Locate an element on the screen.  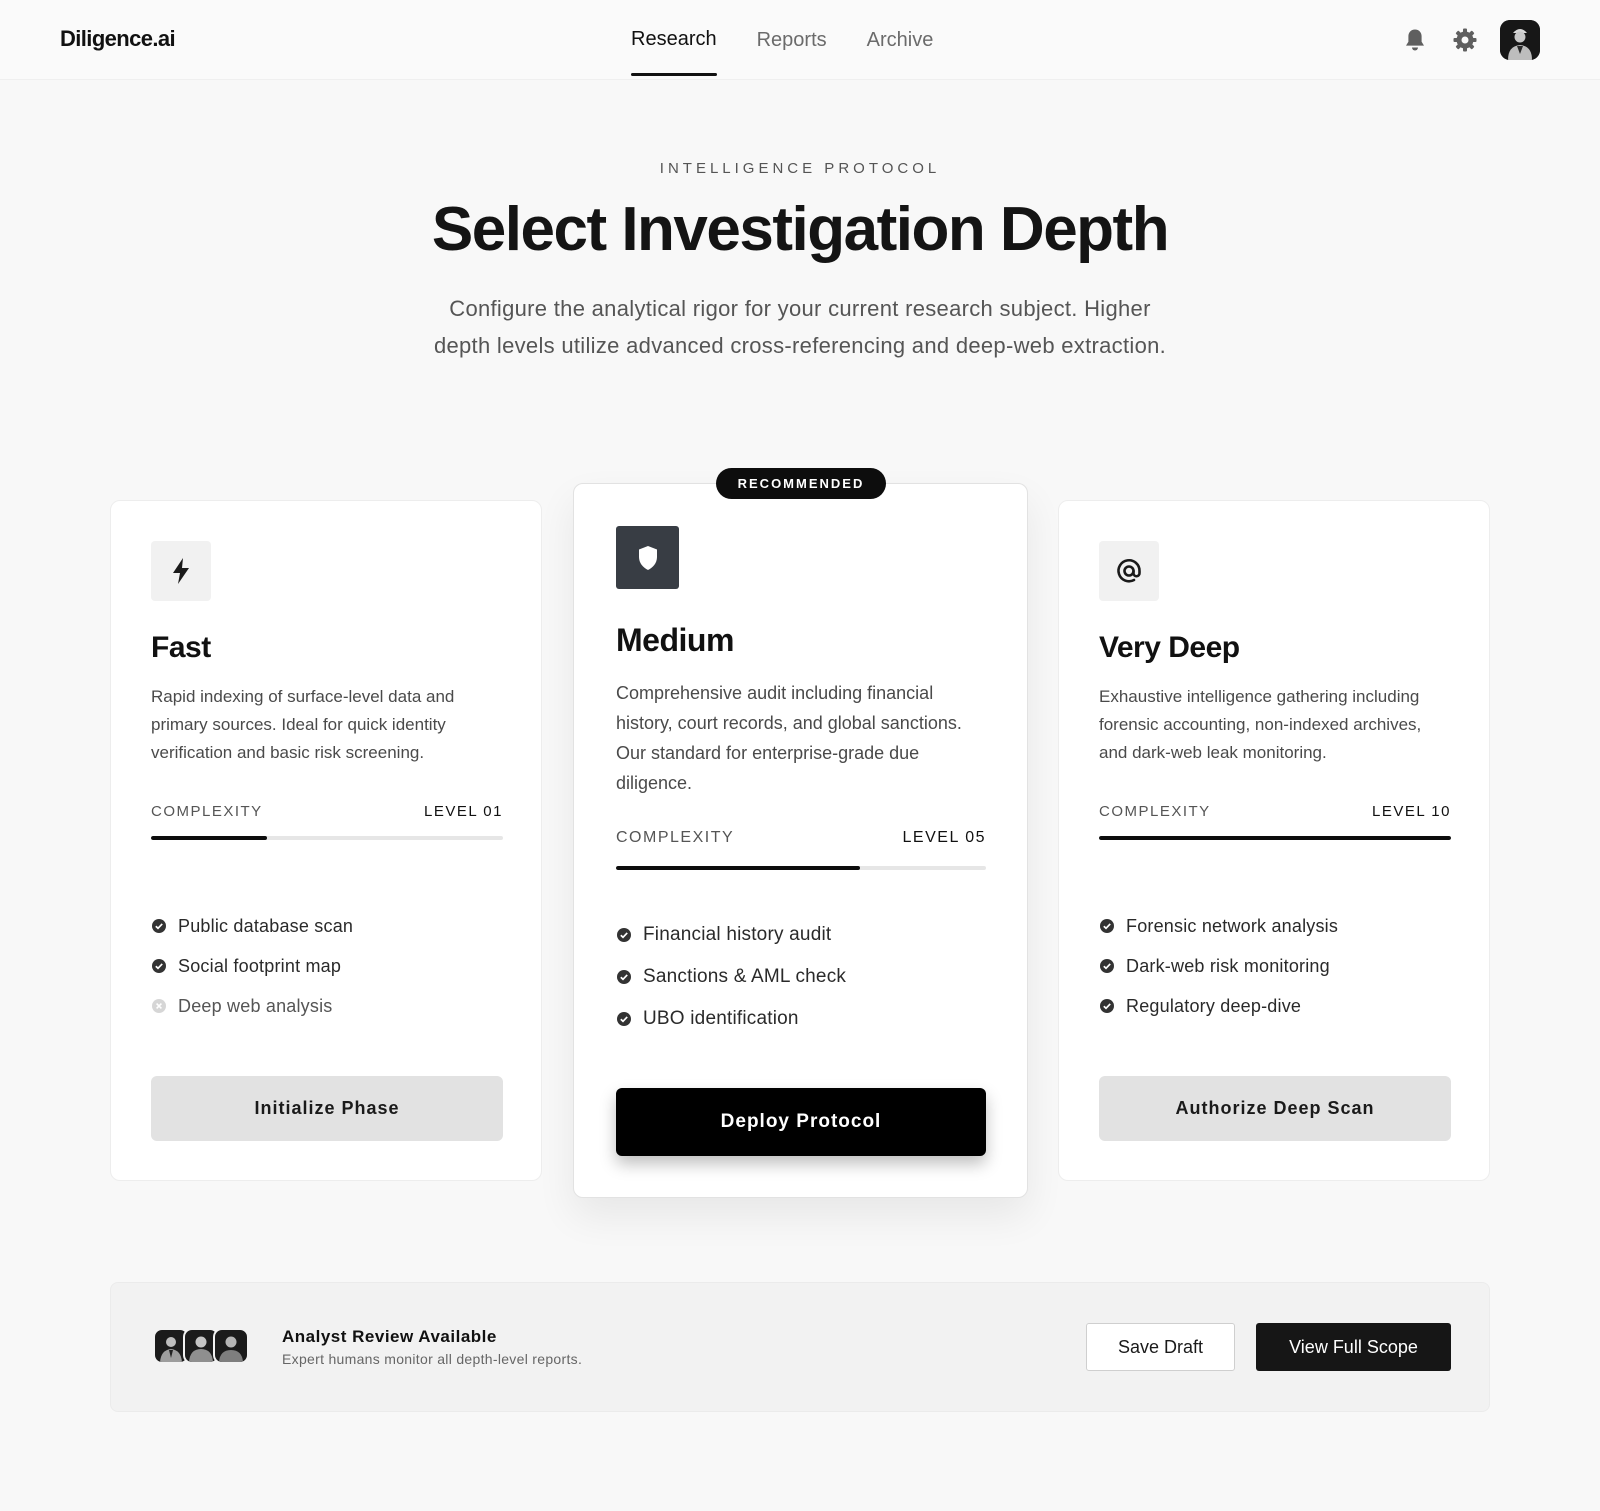
analyst-avatars is located at coordinates (201, 1346).